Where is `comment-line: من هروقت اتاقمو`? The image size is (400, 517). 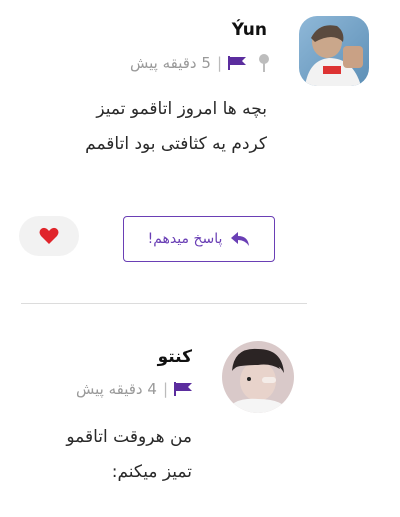
comment-line: من هروقت اتاقمو is located at coordinates (129, 437).